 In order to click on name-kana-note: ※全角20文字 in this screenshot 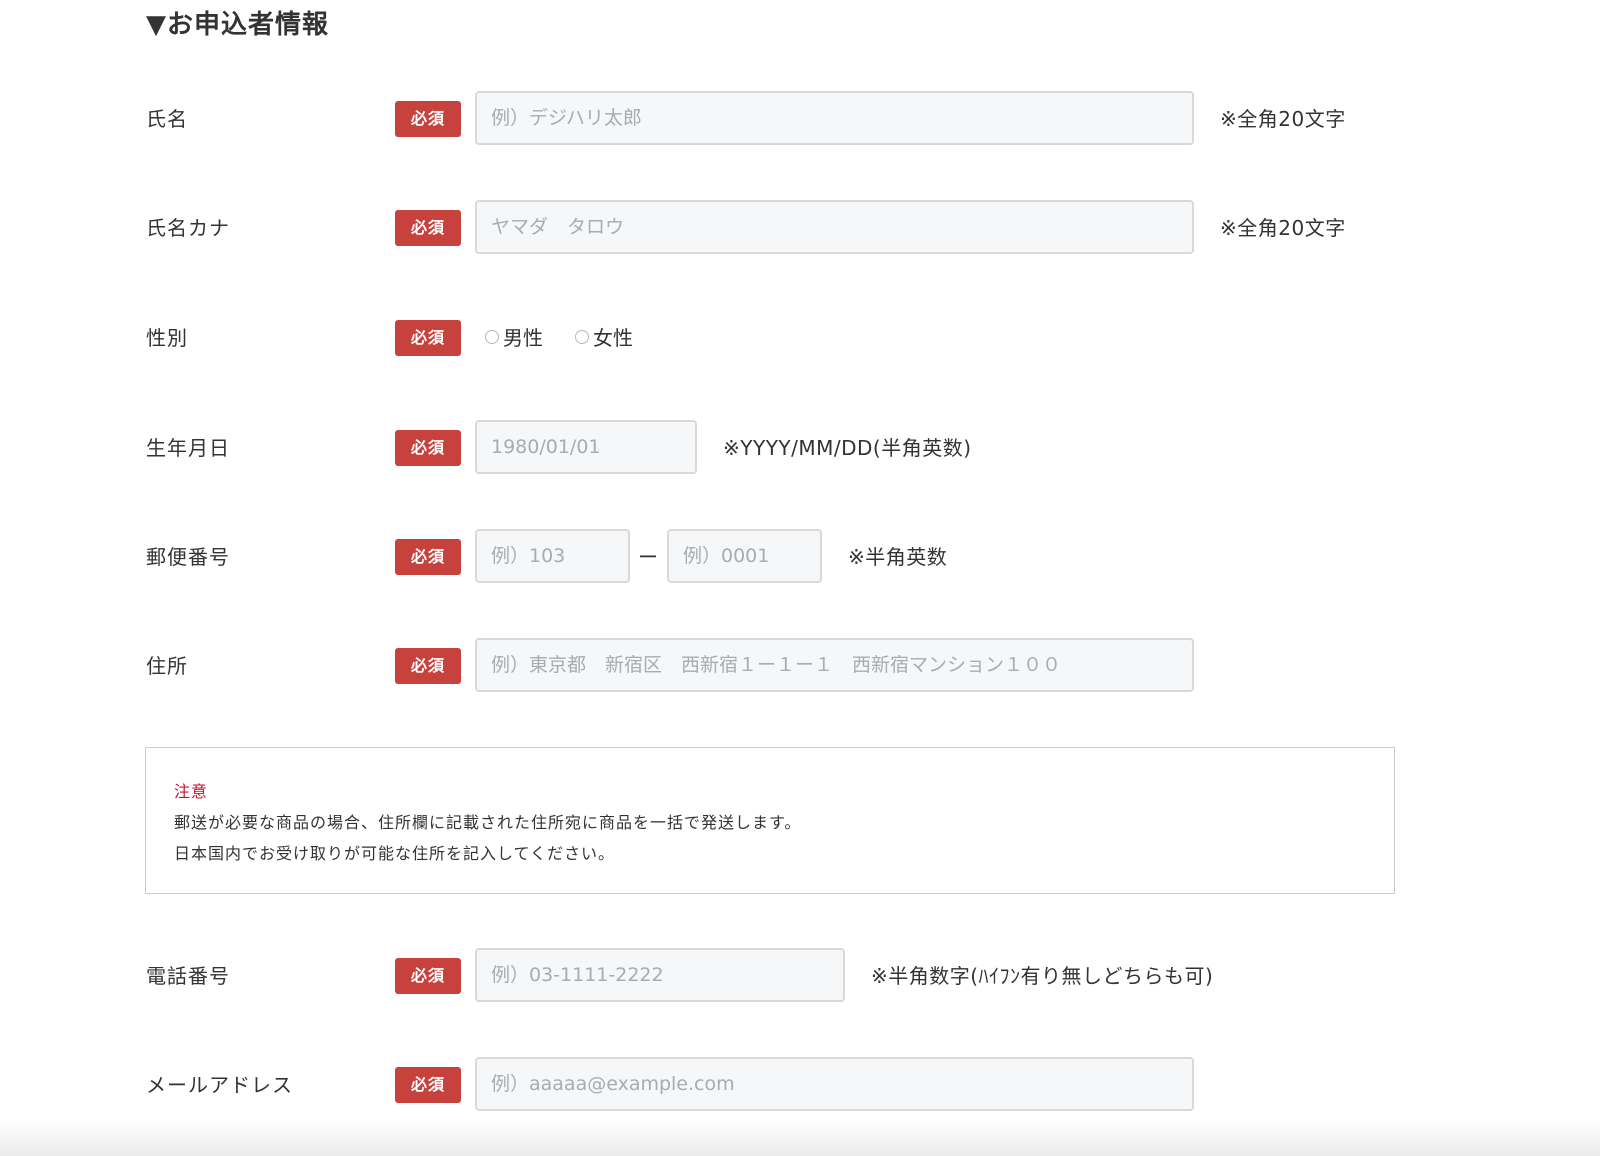, I will do `click(1283, 228)`.